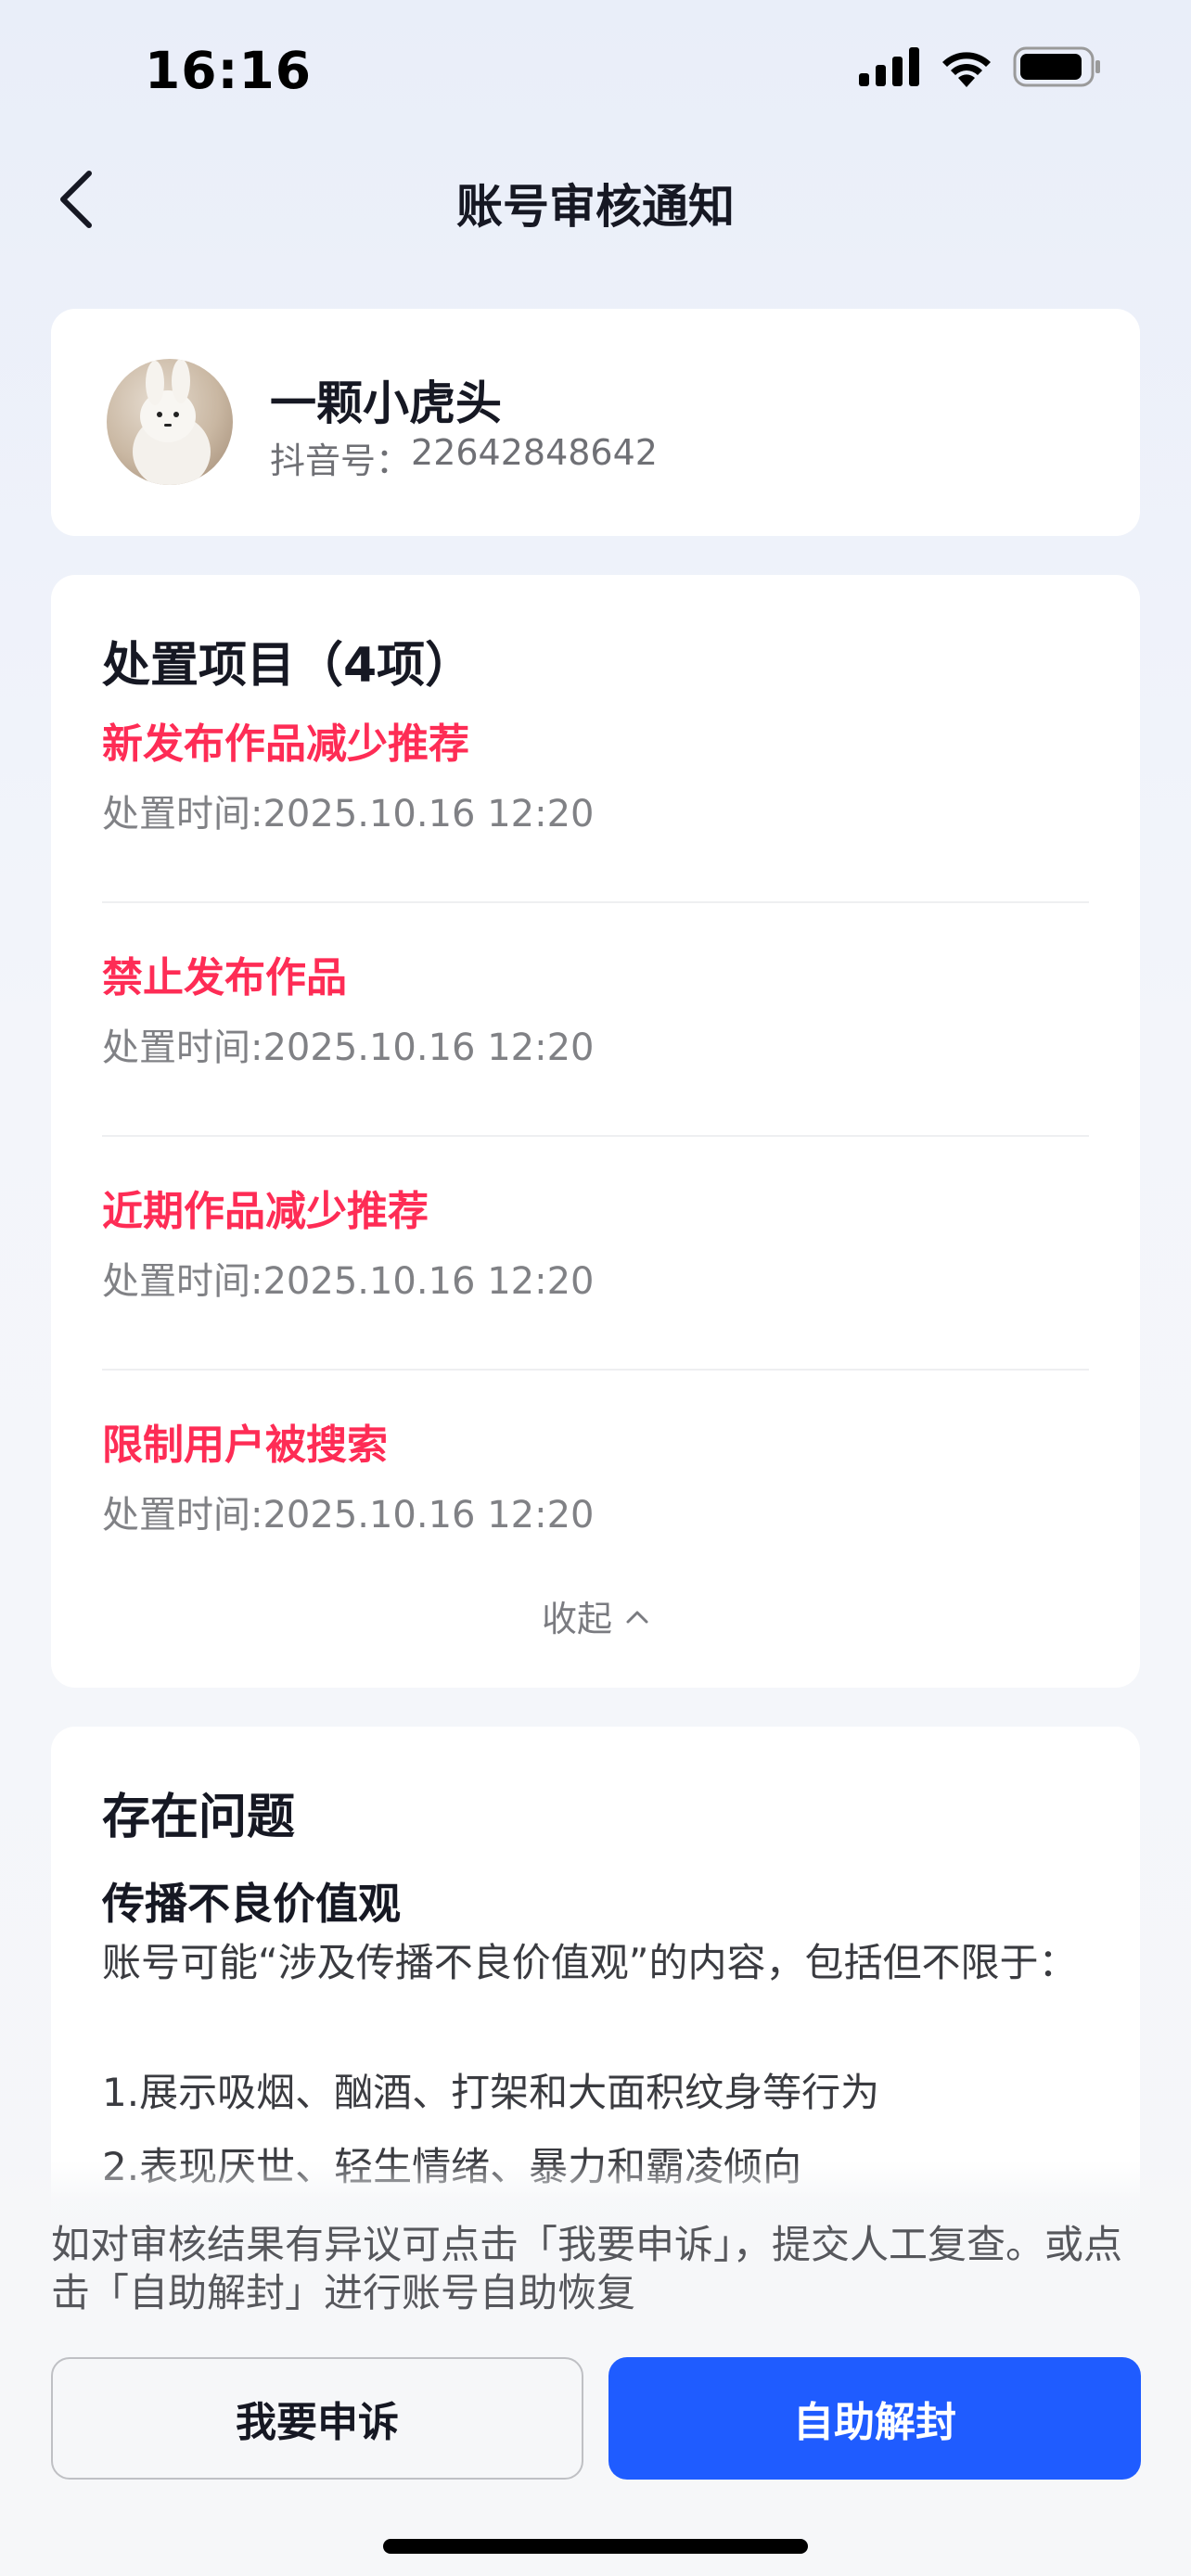 The height and width of the screenshot is (2576, 1191). Describe the element at coordinates (595, 2546) in the screenshot. I see `home-indicator` at that location.